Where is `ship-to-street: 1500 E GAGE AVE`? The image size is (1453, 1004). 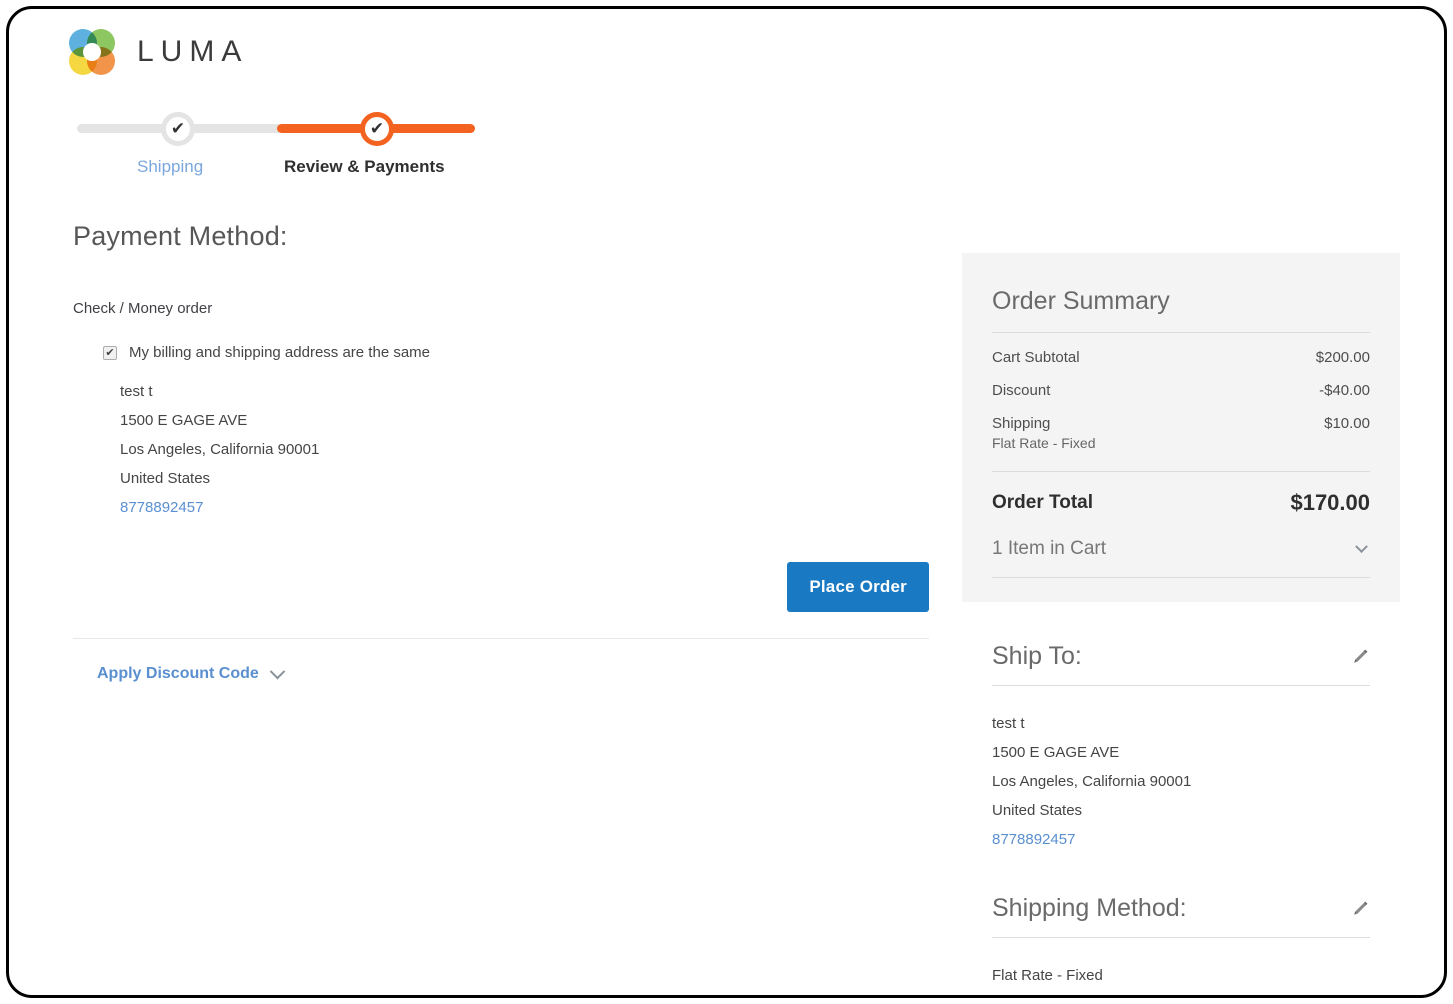 ship-to-street: 1500 E GAGE AVE is located at coordinates (1056, 752).